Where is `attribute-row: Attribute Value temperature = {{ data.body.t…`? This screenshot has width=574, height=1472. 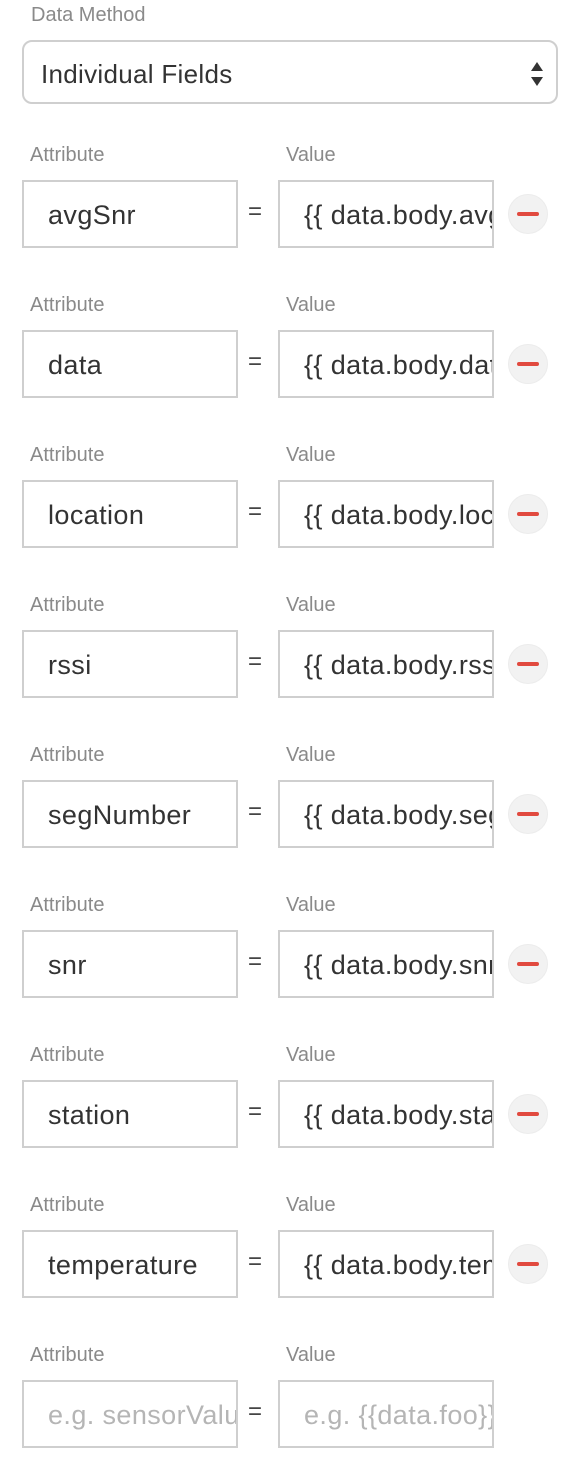 attribute-row: Attribute Value temperature = {{ data.body.t… is located at coordinates (287, 1257).